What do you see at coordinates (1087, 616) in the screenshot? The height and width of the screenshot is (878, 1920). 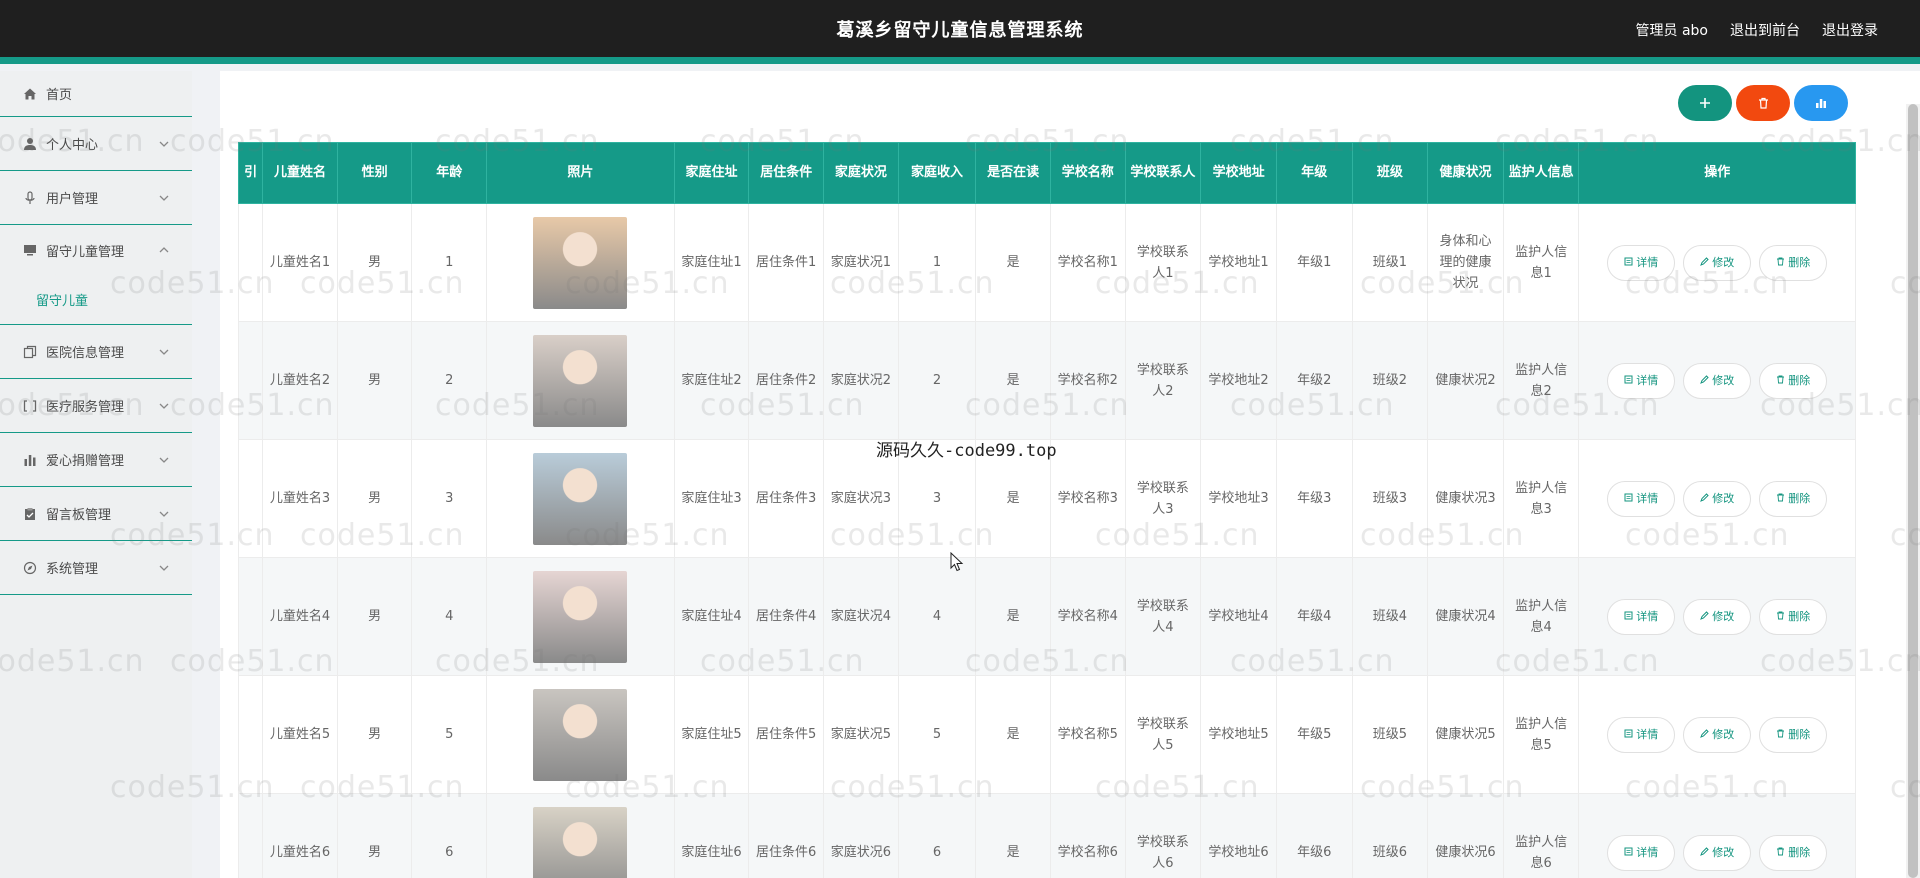 I see `cell-school: 学校名称4` at bounding box center [1087, 616].